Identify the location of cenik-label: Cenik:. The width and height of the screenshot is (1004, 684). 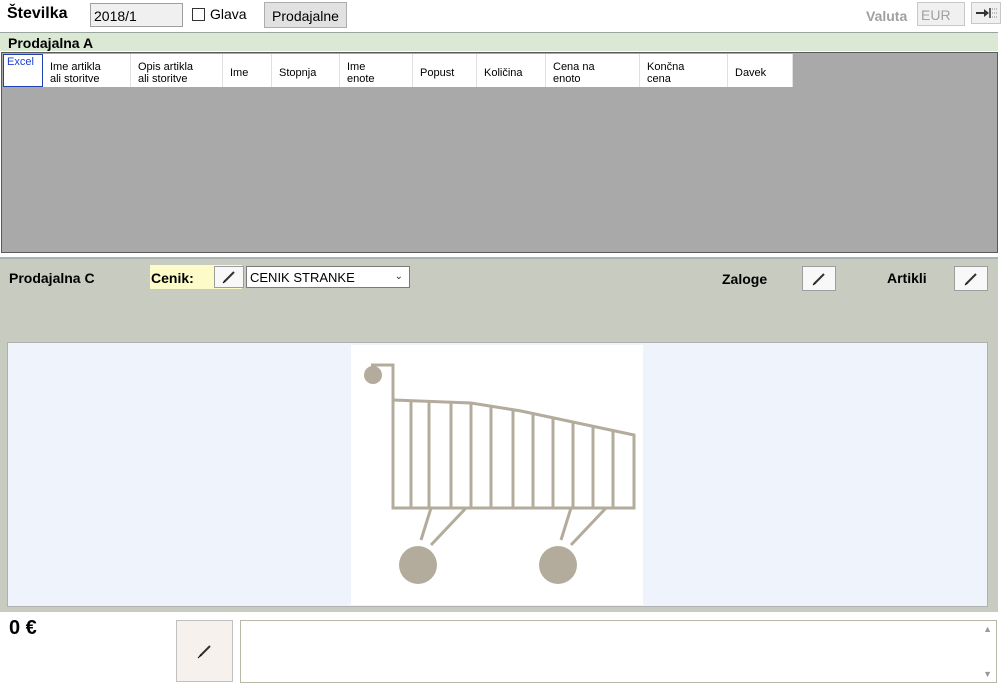
(172, 278).